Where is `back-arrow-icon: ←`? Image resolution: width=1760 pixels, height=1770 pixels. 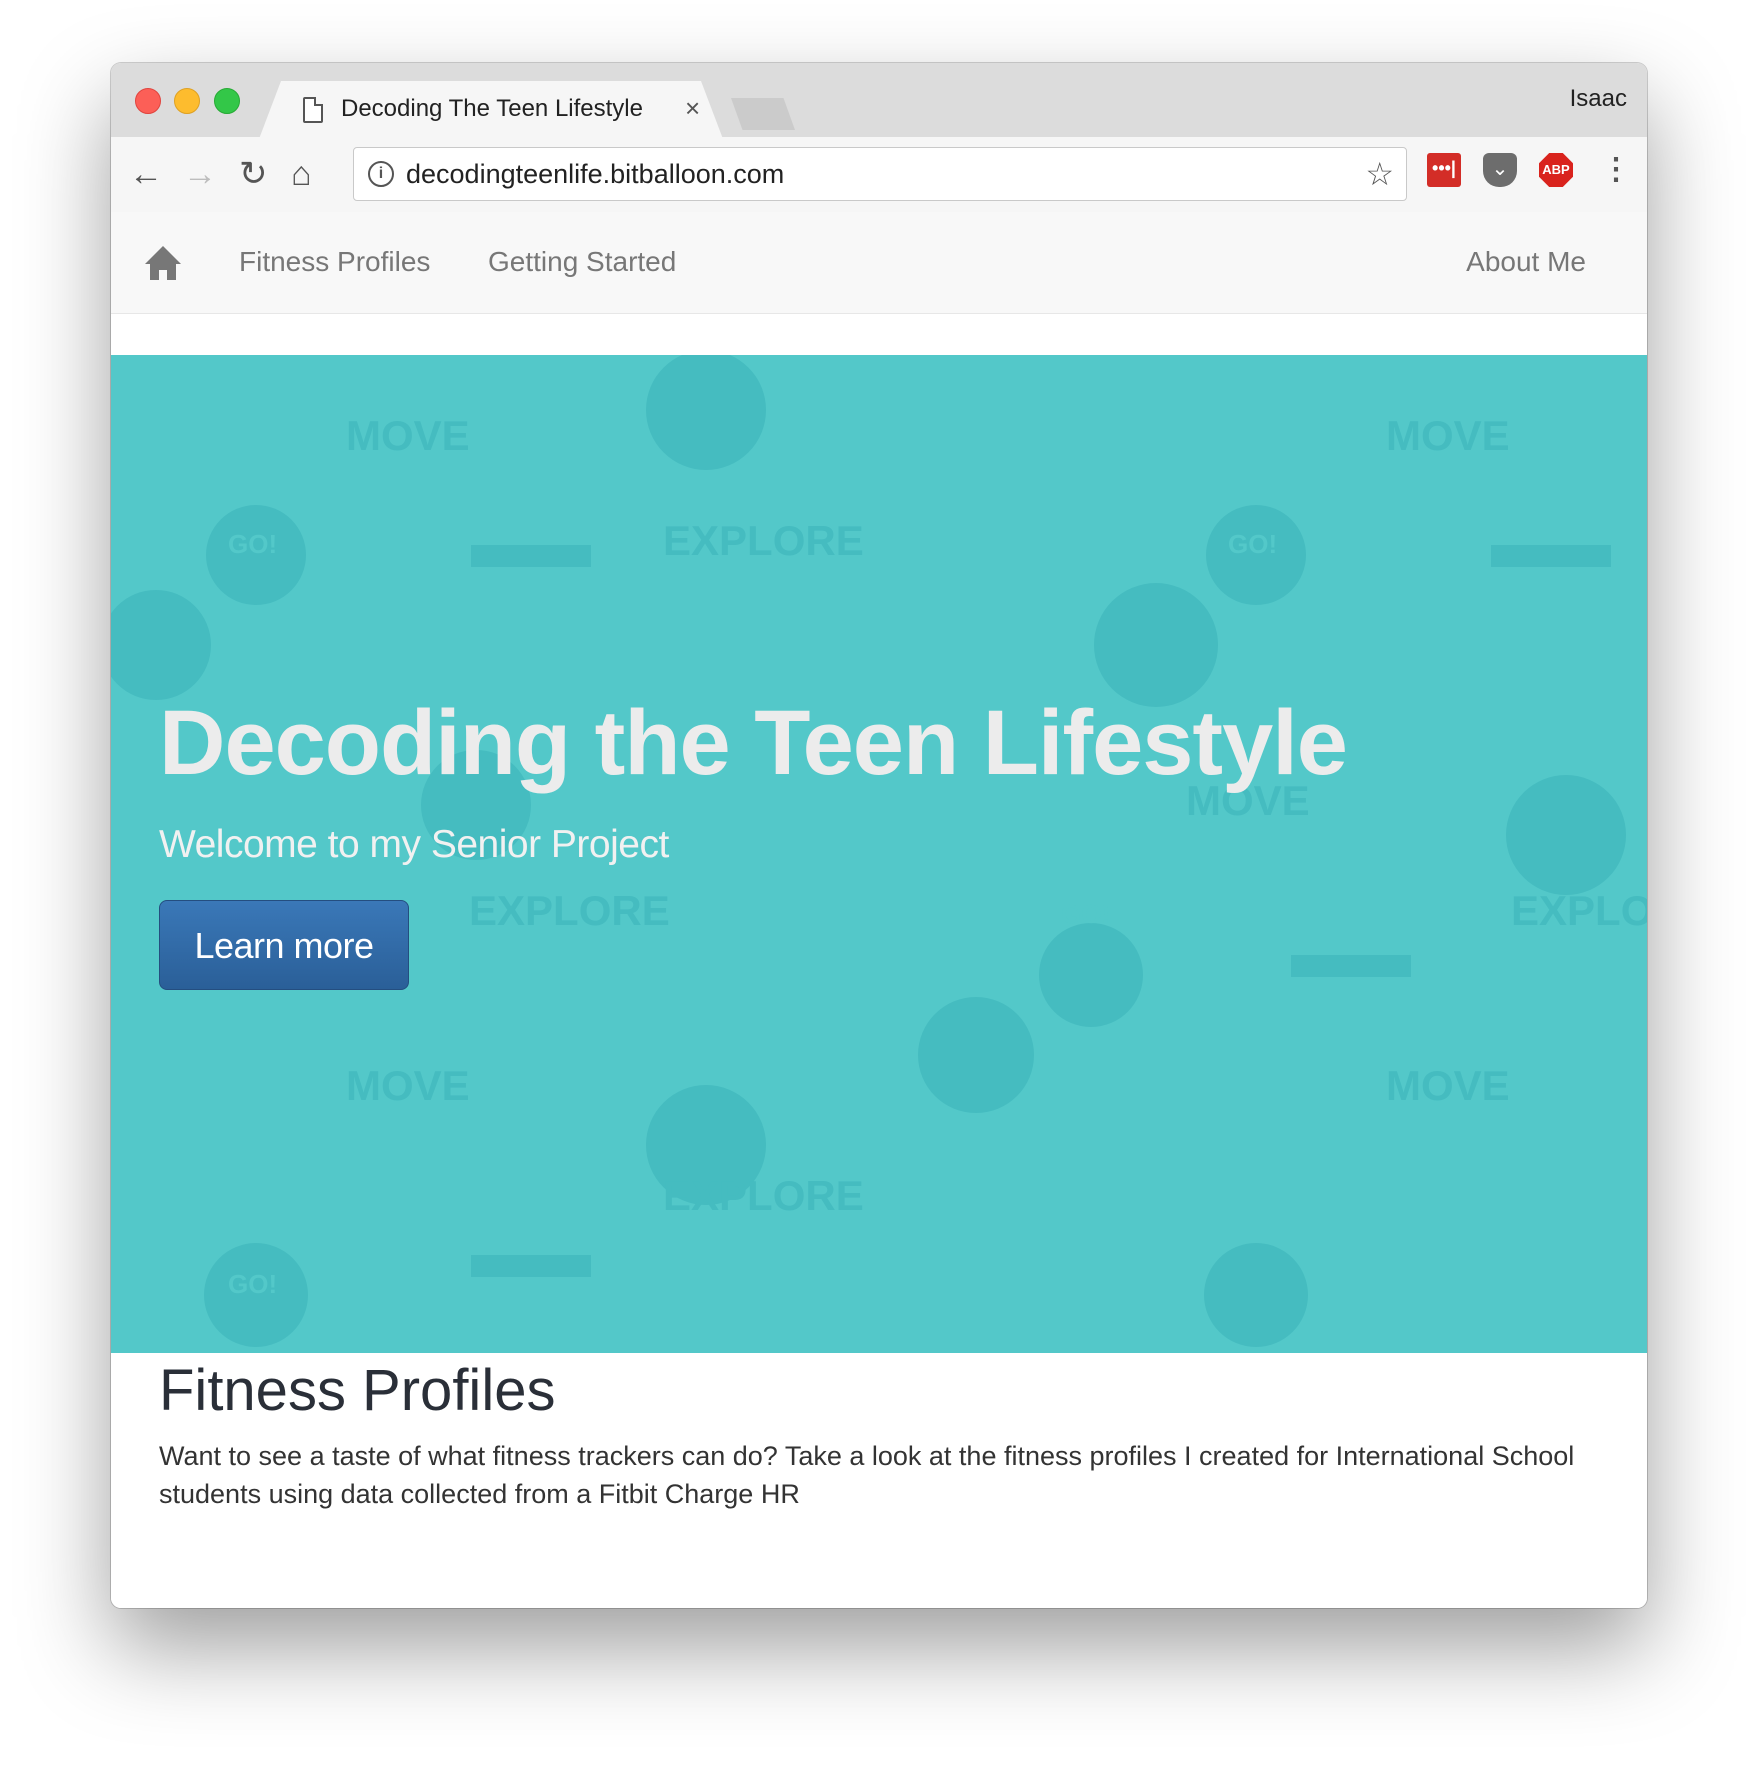
back-arrow-icon: ← is located at coordinates (146, 174).